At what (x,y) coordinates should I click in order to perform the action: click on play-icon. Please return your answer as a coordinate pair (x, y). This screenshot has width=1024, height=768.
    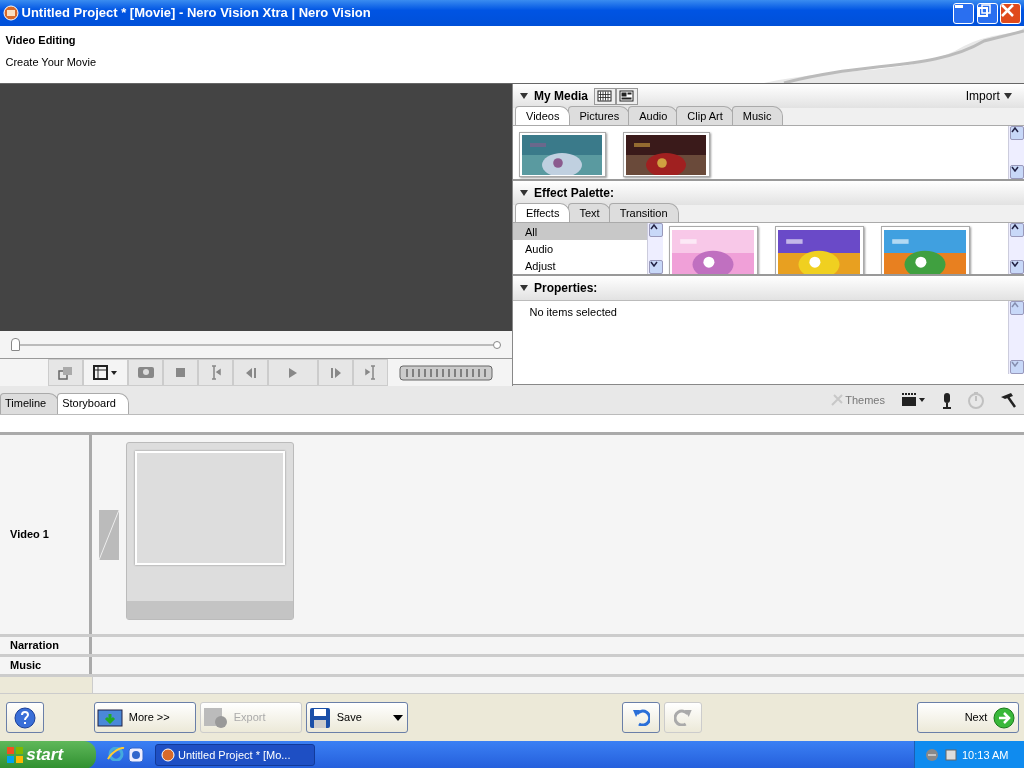
    Looking at the image, I should click on (293, 372).